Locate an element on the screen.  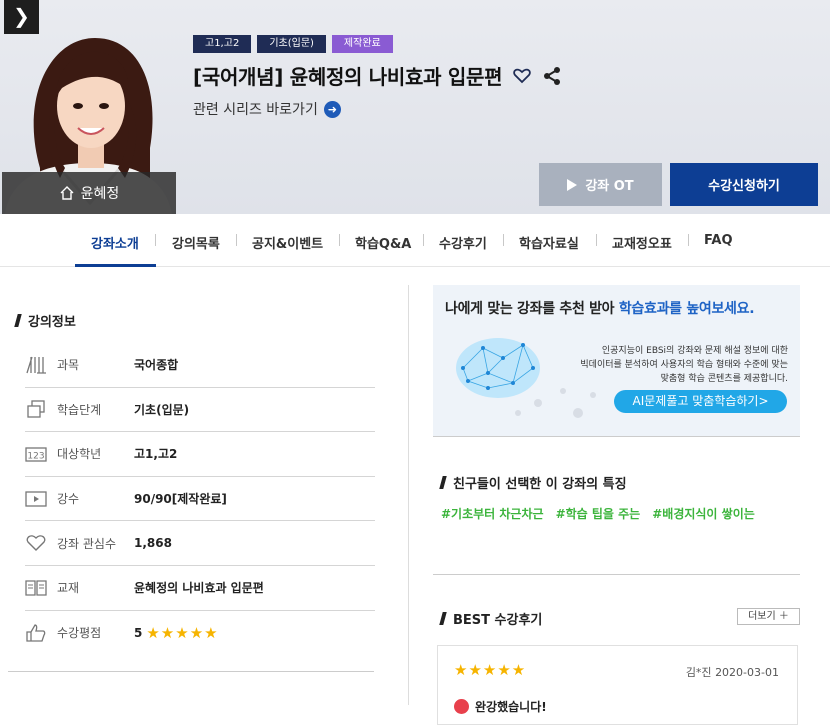
features-heading-text: 친구들이 선택한 이 강좌의 특징 is located at coordinates (540, 484).